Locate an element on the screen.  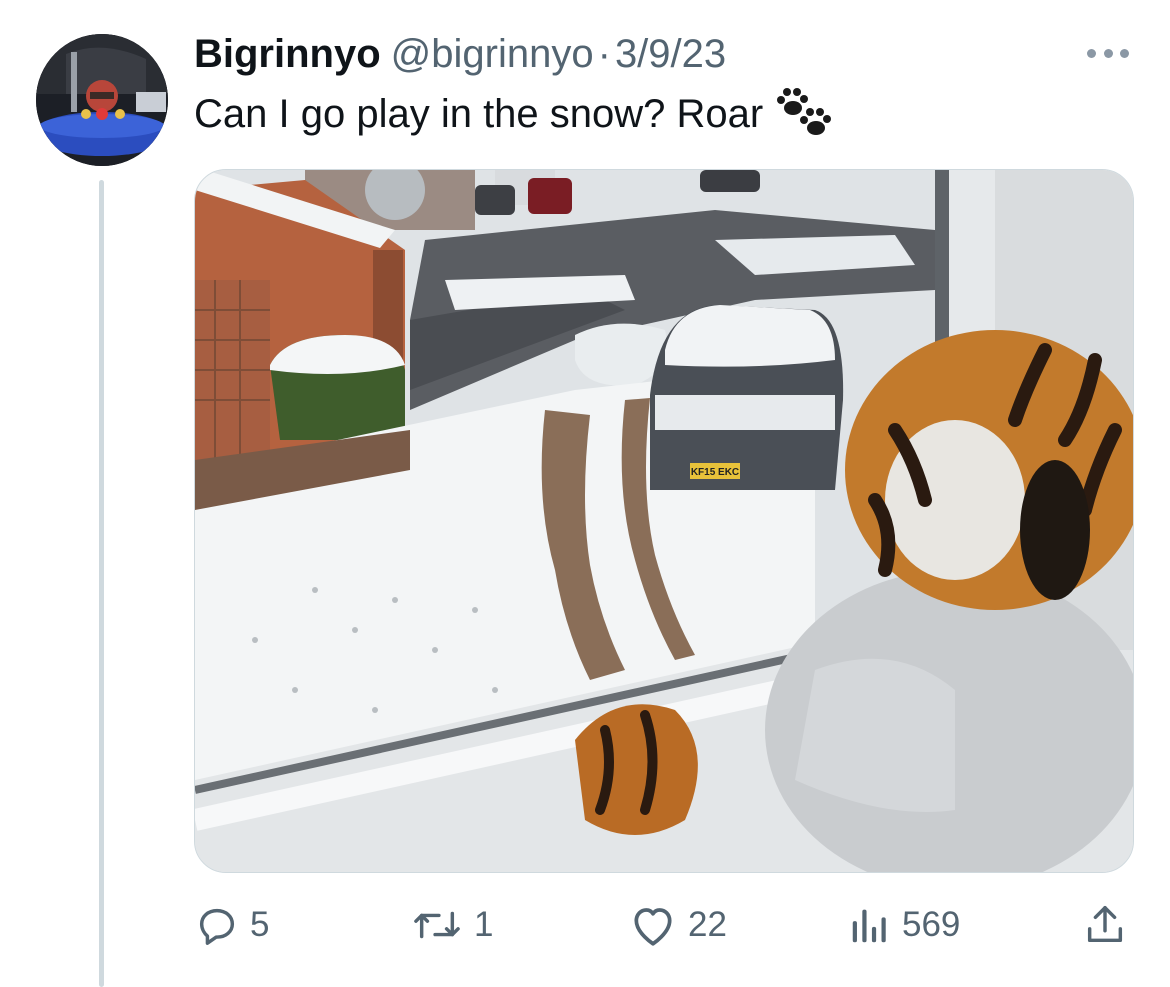
views-button: 569 is located at coordinates (904, 925).